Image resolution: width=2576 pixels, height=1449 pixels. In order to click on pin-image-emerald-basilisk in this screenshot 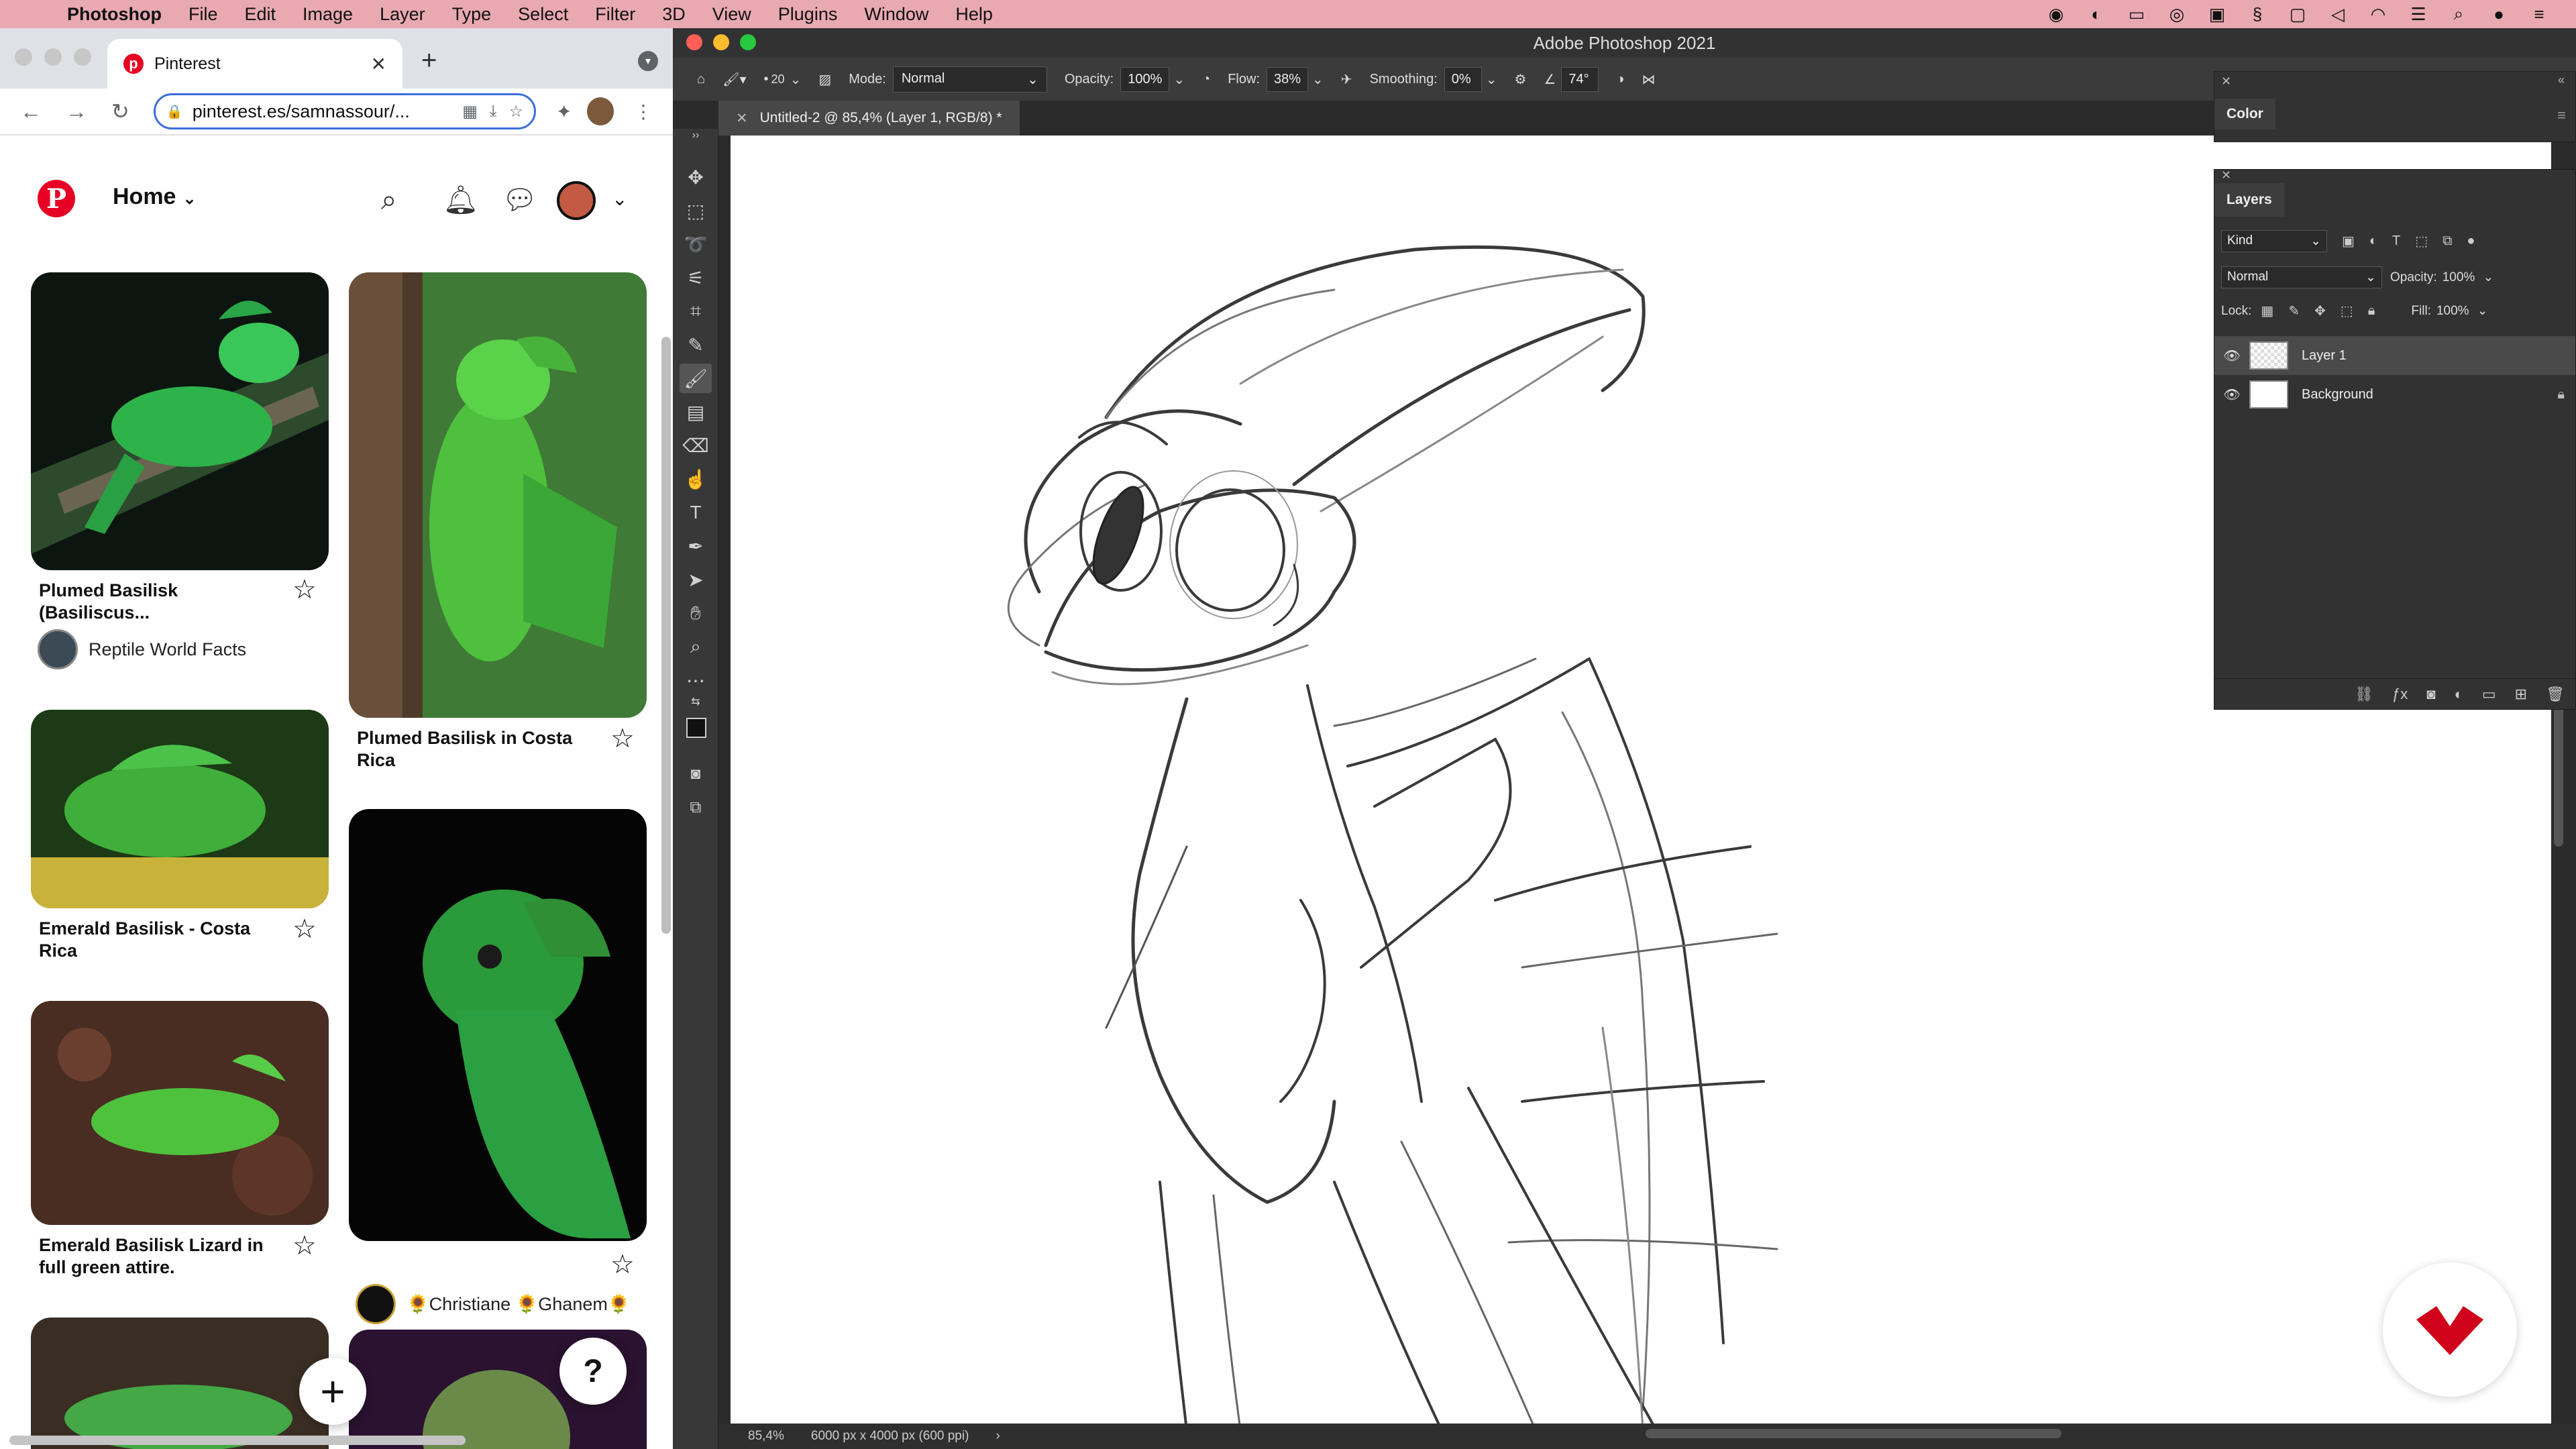, I will do `click(180, 809)`.